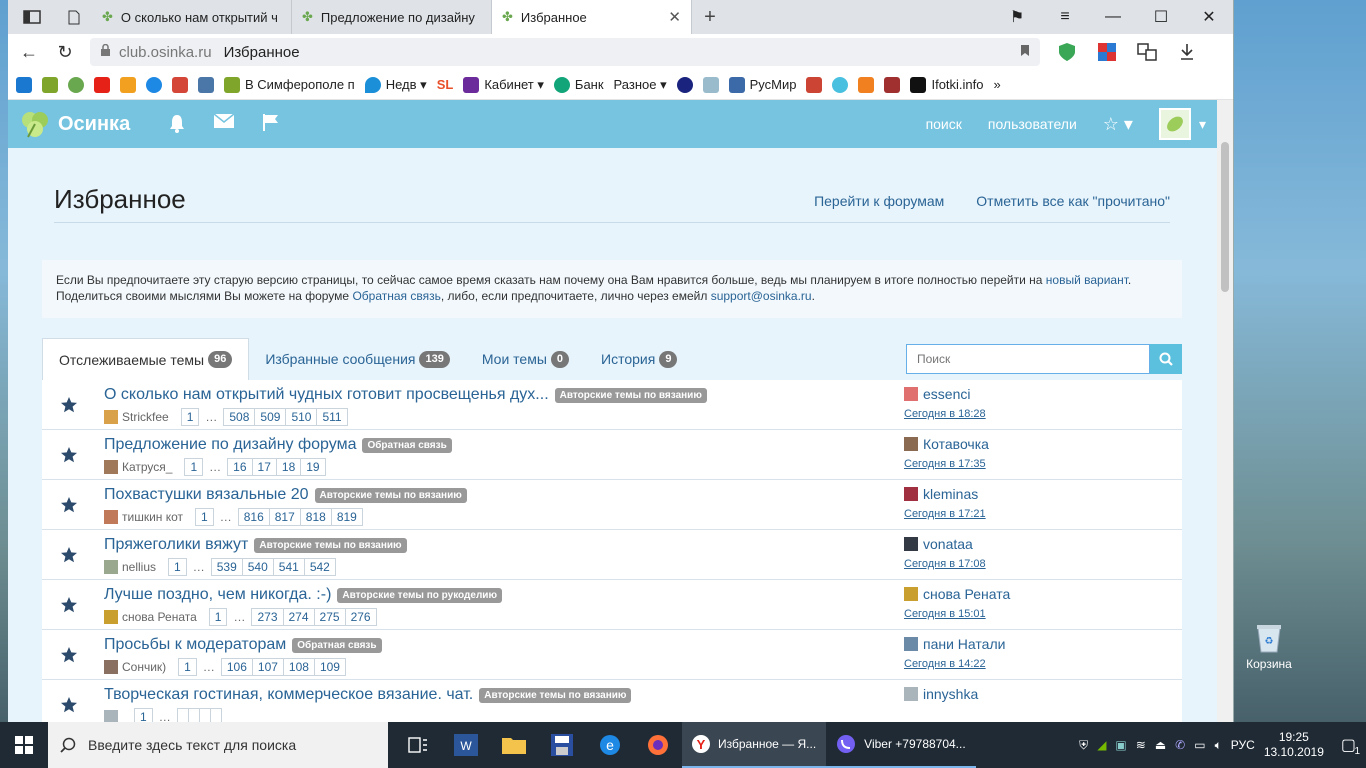 This screenshot has height=768, width=1366. Describe the element at coordinates (674, 17) in the screenshot. I see `close-tab-icon: ✕` at that location.